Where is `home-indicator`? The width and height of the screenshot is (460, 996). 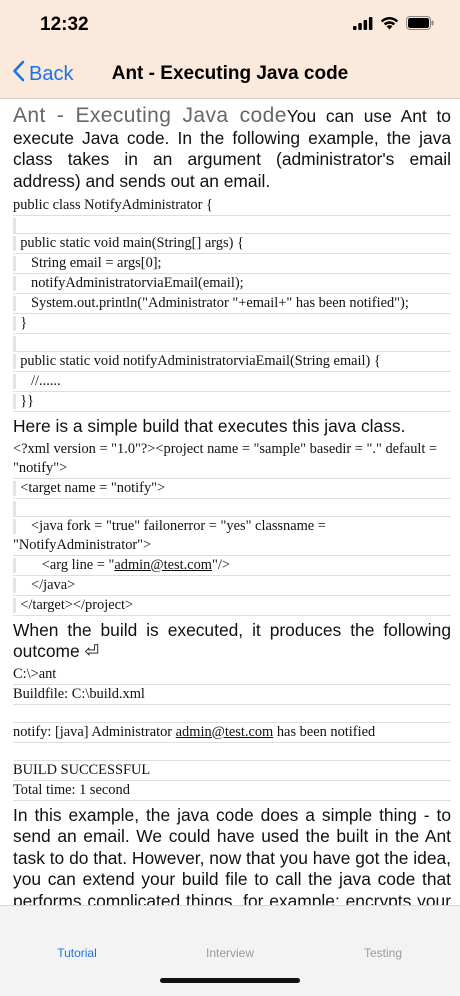
home-indicator is located at coordinates (230, 980).